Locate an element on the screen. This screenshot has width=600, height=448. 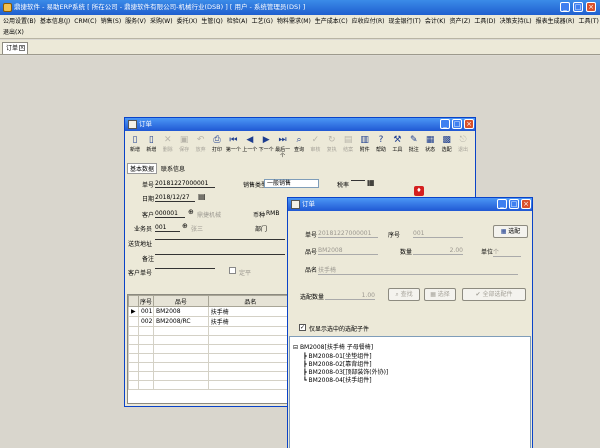
menu-item-12: 应收应付(R) is located at coordinates (368, 21).